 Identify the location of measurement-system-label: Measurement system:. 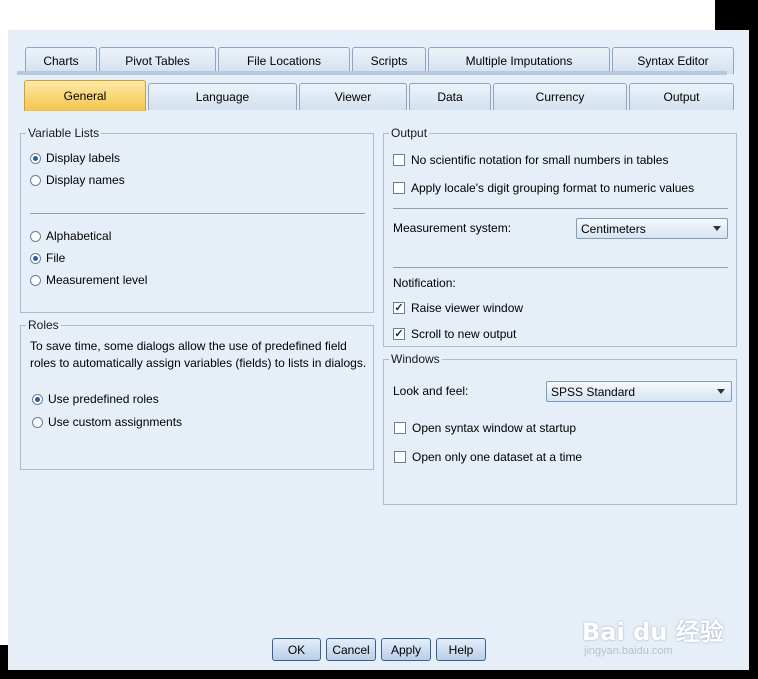
(452, 228).